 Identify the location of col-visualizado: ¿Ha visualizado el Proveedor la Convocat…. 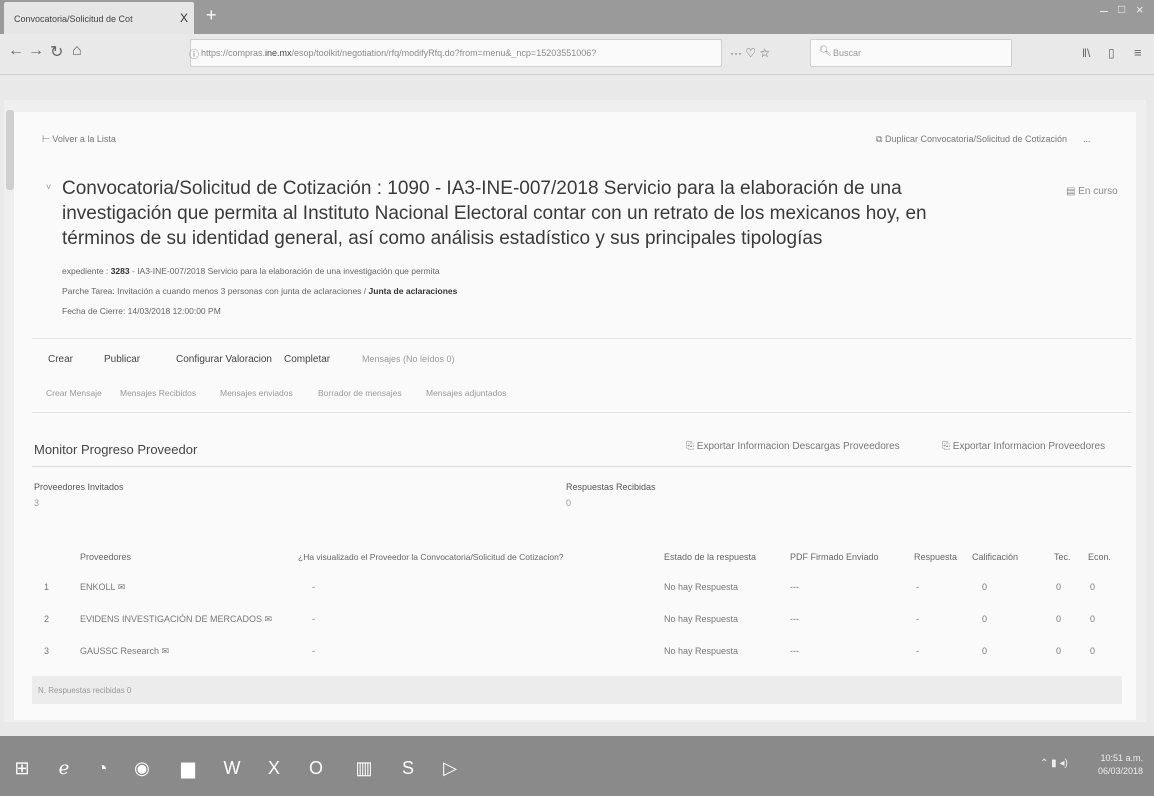
(431, 557).